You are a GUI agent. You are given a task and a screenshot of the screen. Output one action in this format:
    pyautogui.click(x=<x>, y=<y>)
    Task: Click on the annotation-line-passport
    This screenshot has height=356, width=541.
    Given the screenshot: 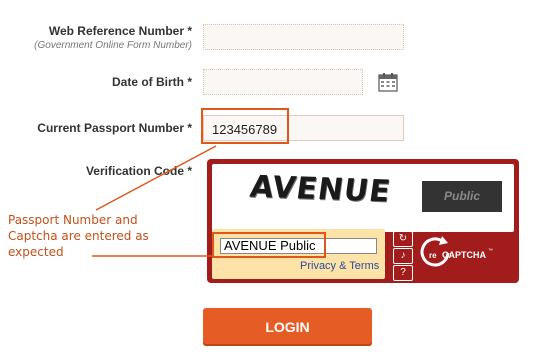 What is the action you would take?
    pyautogui.click(x=156, y=178)
    